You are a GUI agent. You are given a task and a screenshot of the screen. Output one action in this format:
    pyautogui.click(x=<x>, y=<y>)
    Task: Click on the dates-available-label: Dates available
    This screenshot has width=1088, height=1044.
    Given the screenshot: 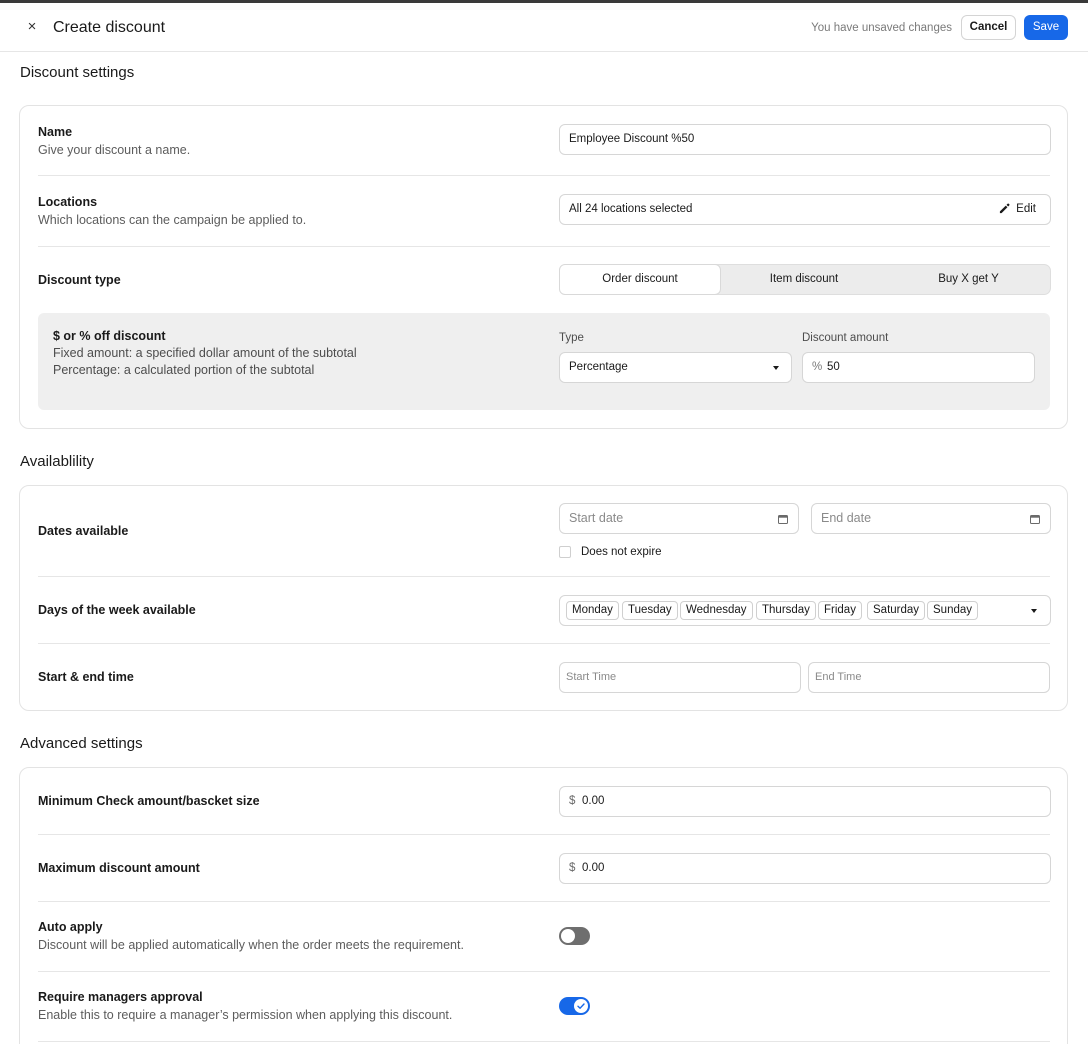 What is the action you would take?
    pyautogui.click(x=83, y=531)
    